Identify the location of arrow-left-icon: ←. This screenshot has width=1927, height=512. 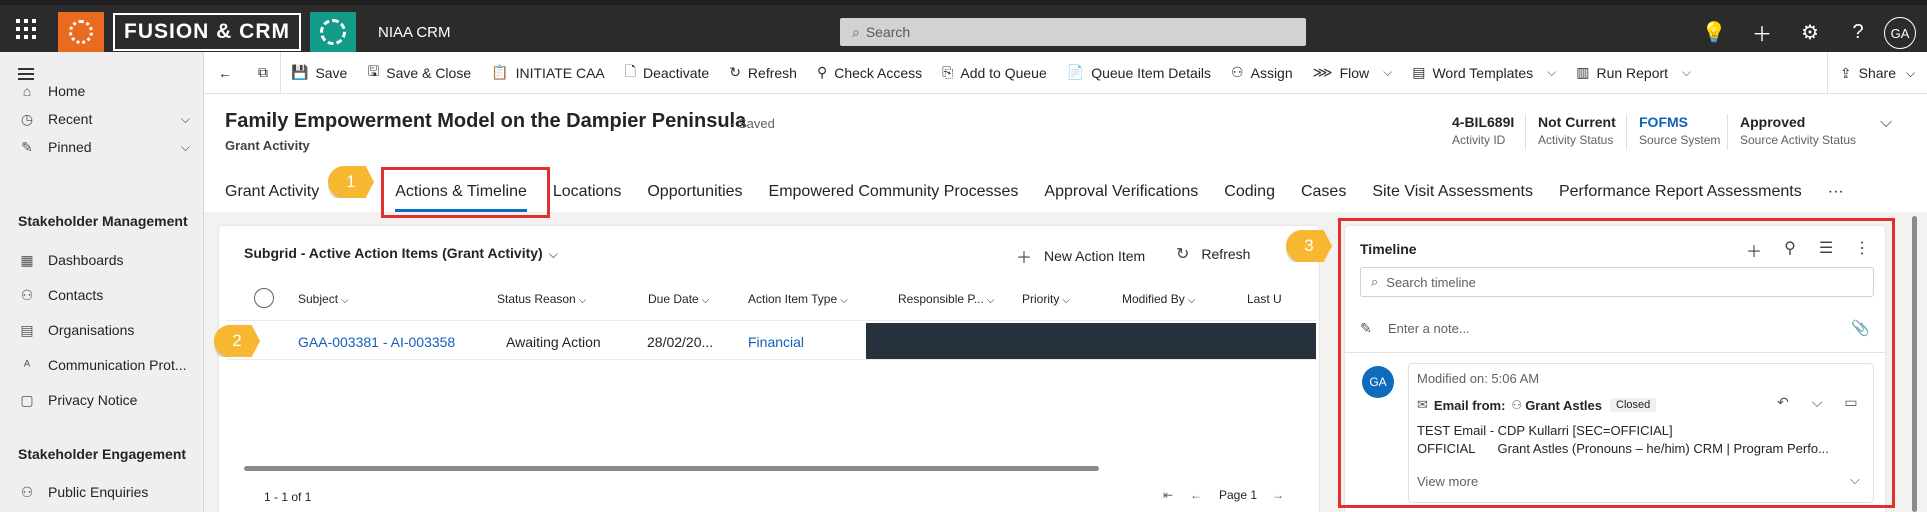
(225, 72).